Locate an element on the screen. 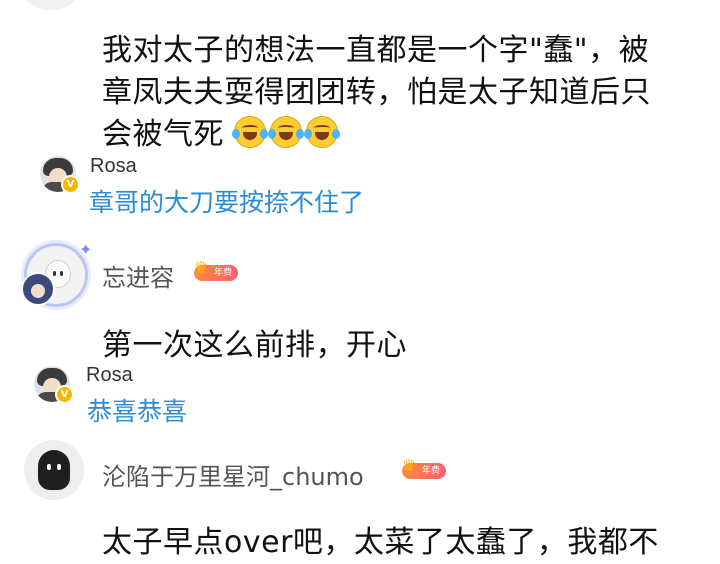 This screenshot has height=564, width=720. comment-line: 章凤夫夫耍得团团转，怕是太子知道后只 is located at coordinates (376, 92).